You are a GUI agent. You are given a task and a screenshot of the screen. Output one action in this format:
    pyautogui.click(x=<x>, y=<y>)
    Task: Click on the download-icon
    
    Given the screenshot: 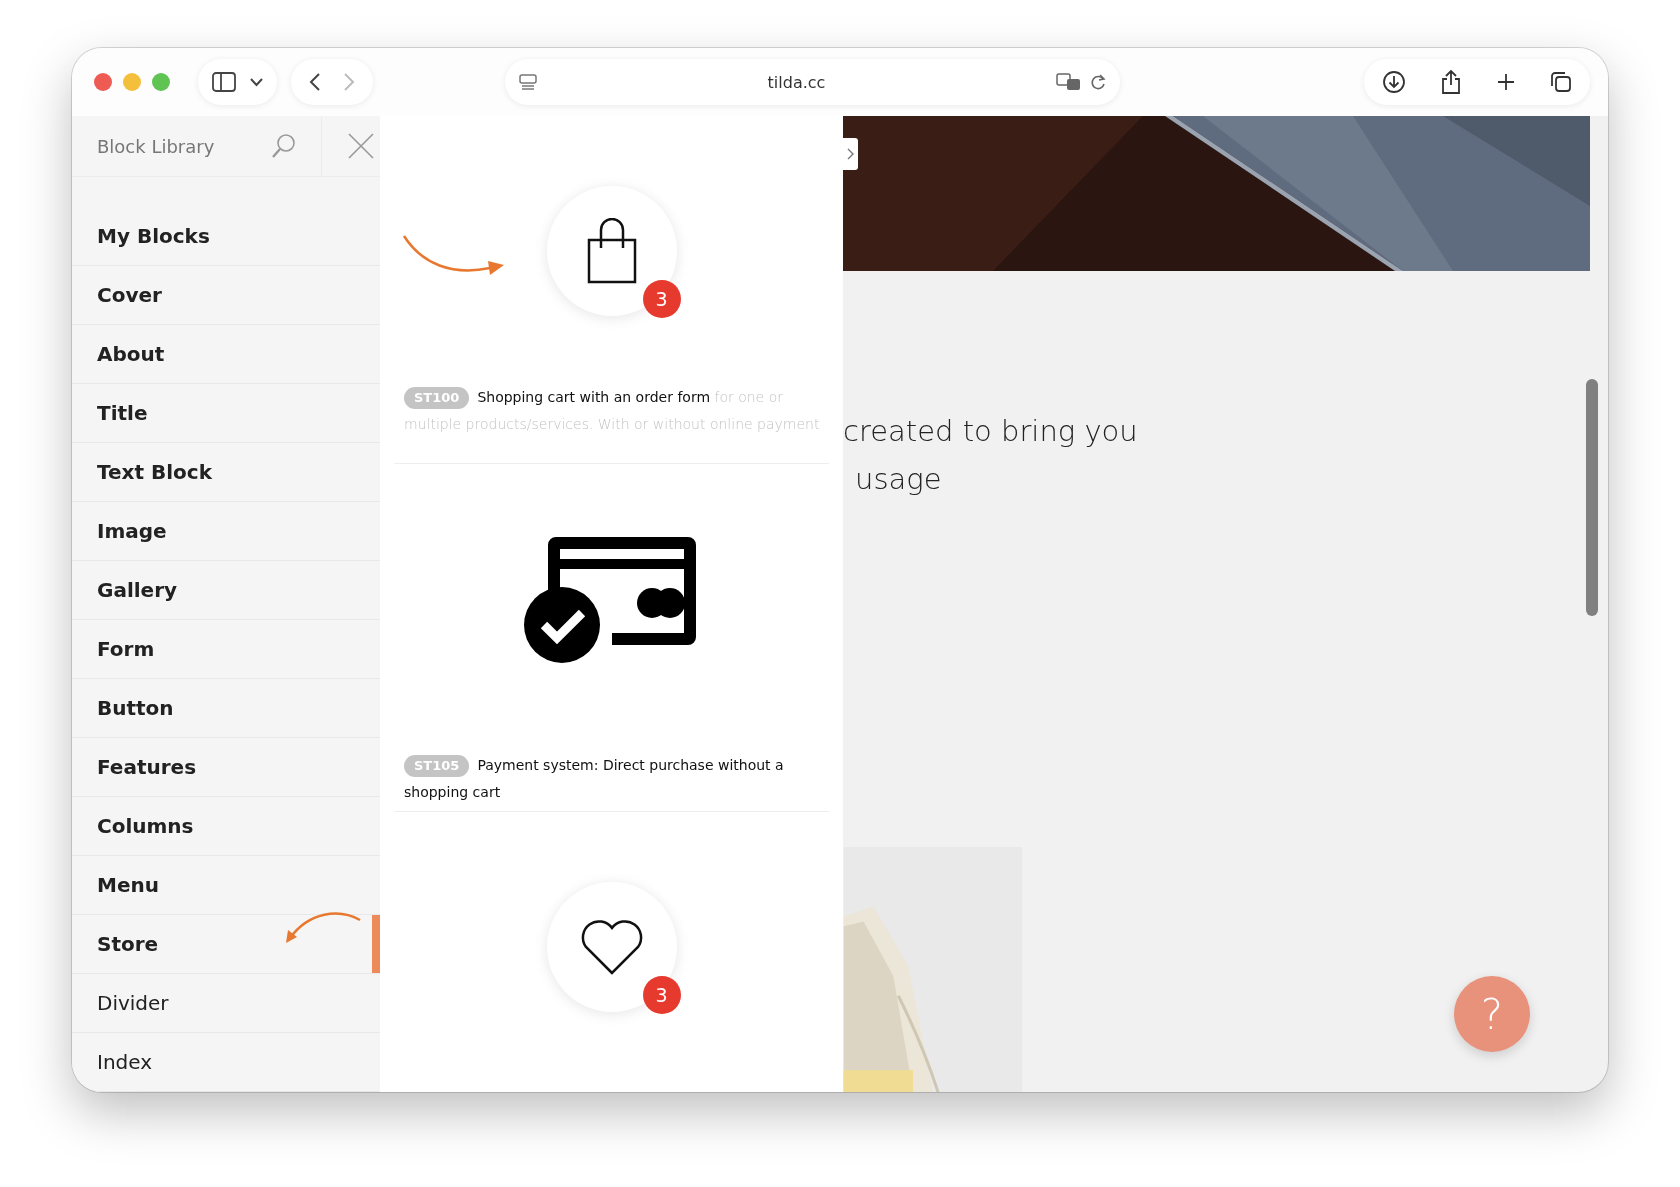 What is the action you would take?
    pyautogui.click(x=1394, y=82)
    